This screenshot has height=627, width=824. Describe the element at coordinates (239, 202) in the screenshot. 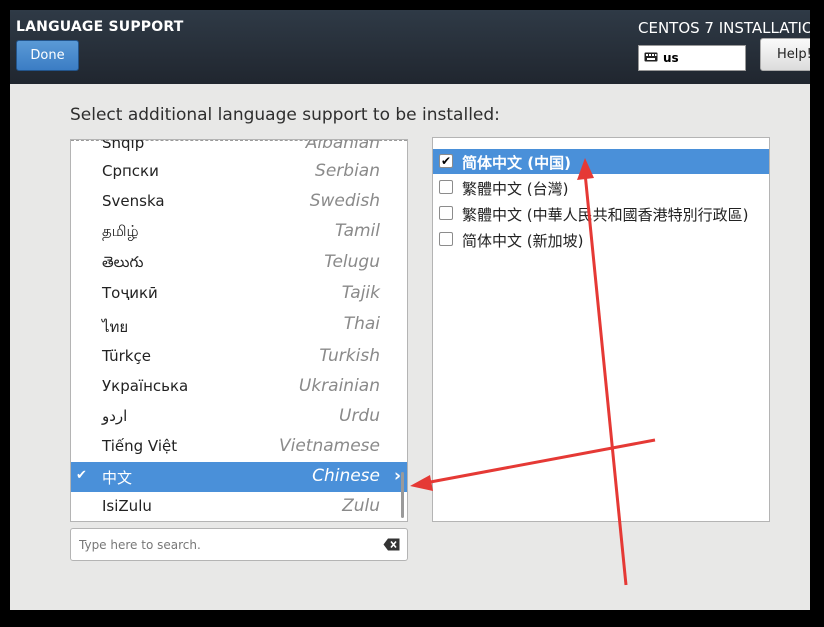

I see `language-row: Svenska Swedish` at that location.